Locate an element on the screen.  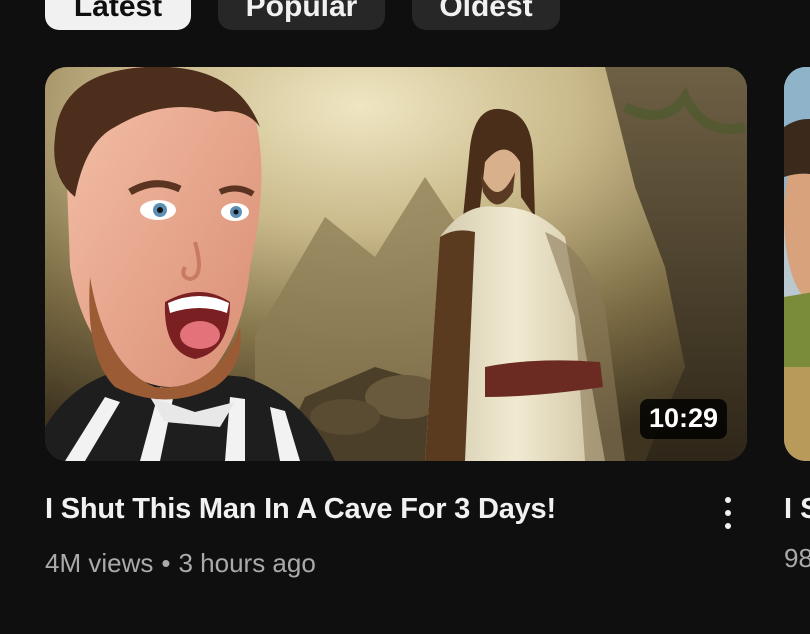
next-video-card: I S 98 is located at coordinates (797, 320).